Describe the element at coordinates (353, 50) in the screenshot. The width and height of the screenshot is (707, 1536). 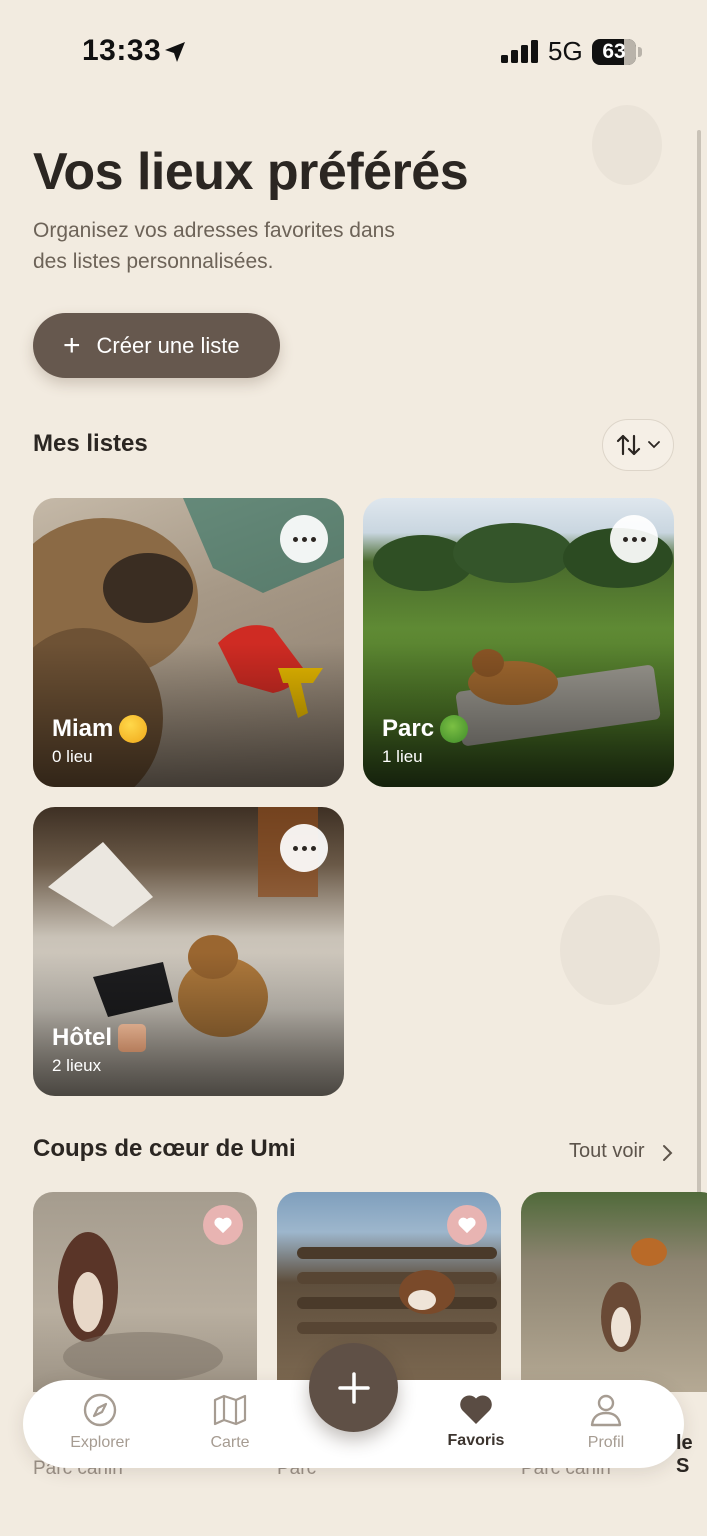
I see `status-bar: 13:33 5G 63` at that location.